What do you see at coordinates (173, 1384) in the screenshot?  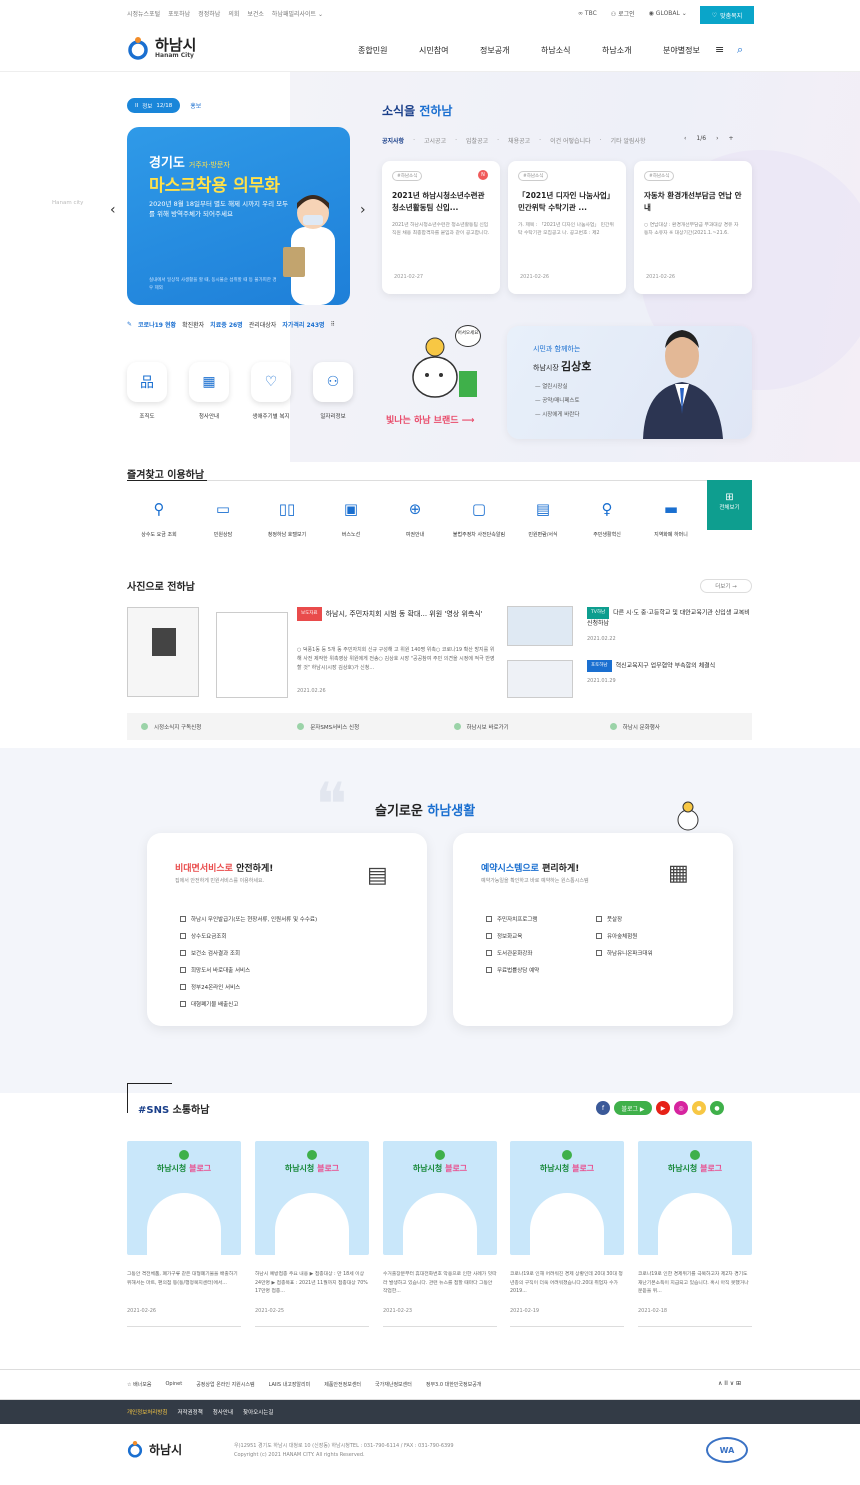 I see `banner-link: Opinet` at bounding box center [173, 1384].